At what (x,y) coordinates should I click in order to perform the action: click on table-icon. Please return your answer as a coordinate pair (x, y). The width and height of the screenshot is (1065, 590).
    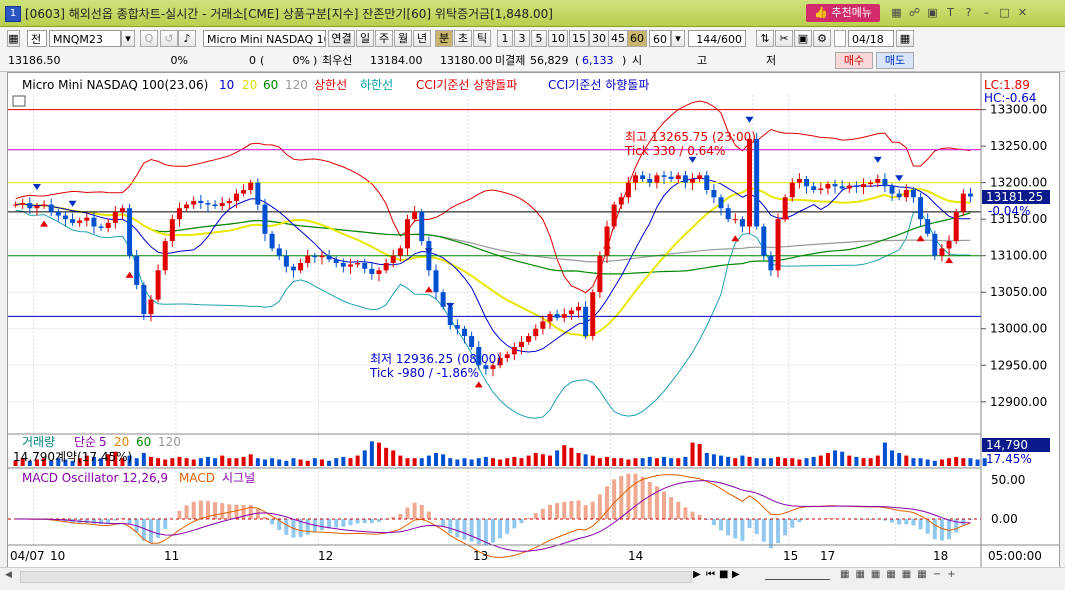
    Looking at the image, I should click on (19, 101).